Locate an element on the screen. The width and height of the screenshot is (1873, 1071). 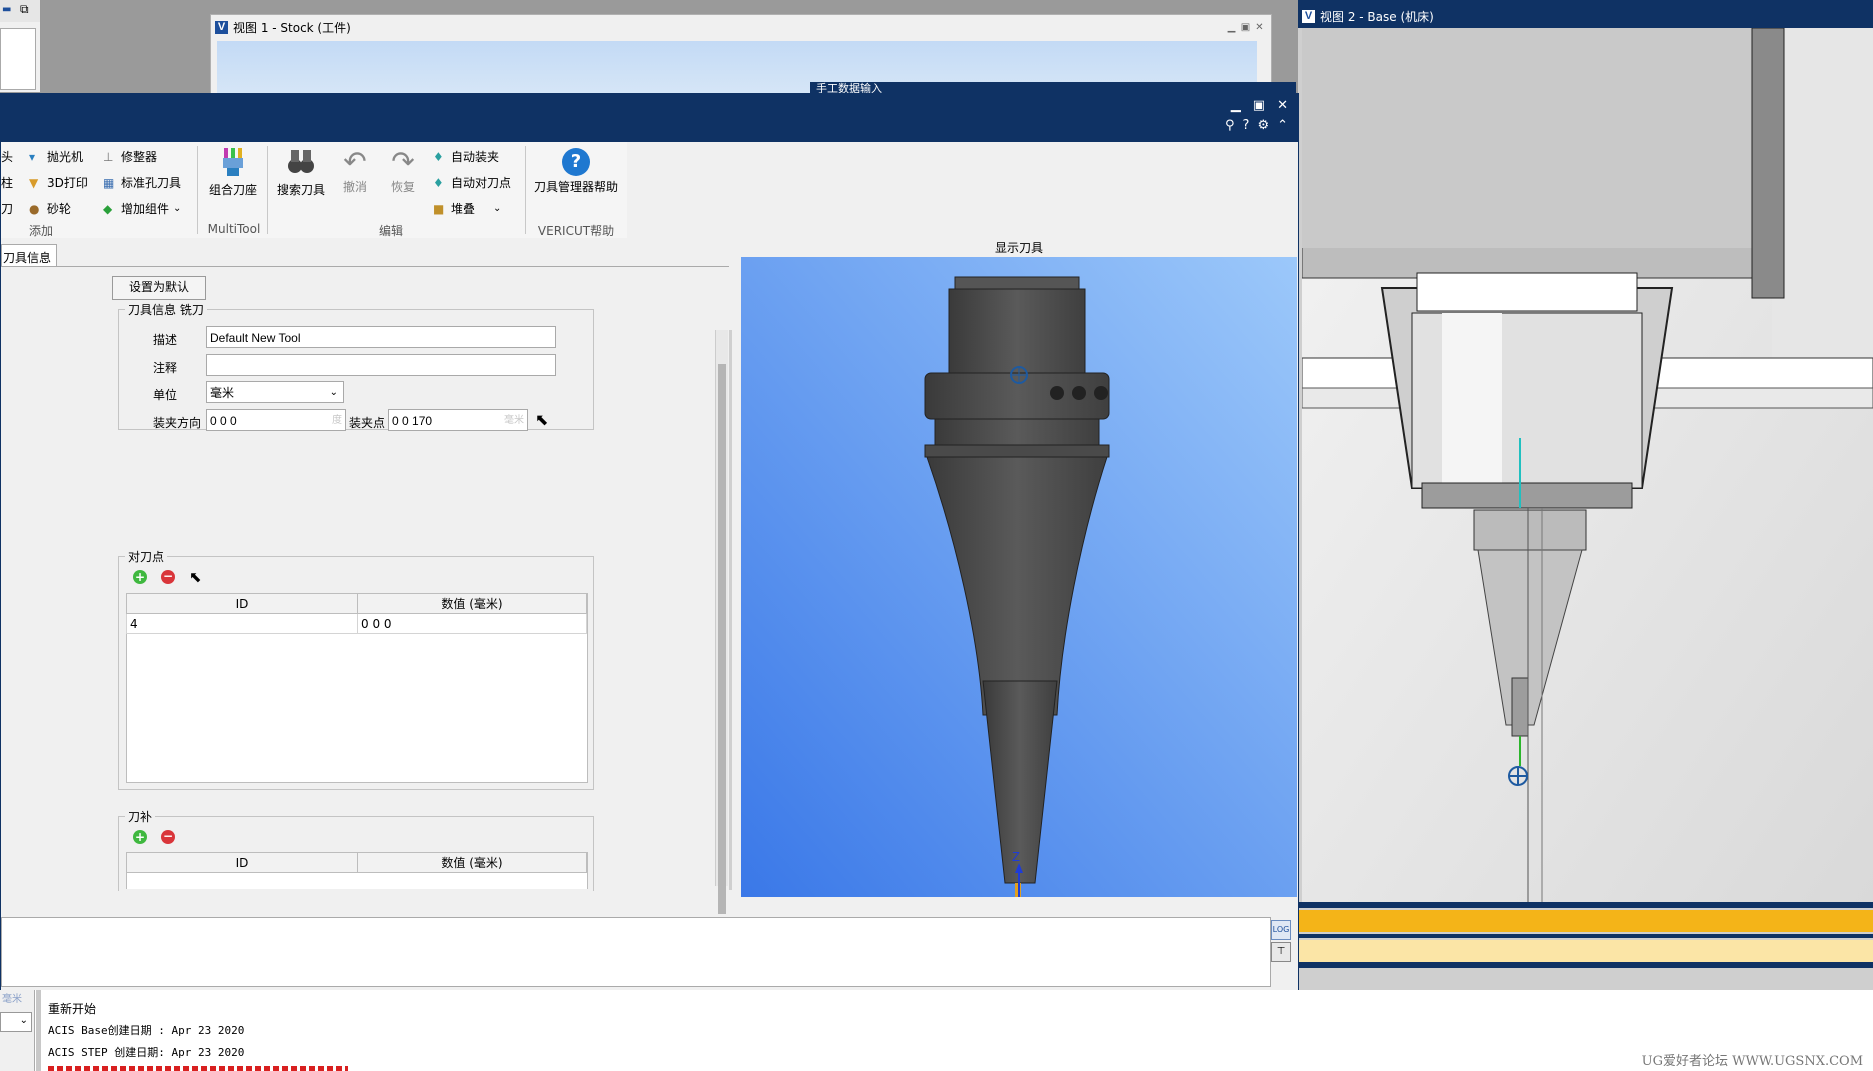
mount-direction-field: 0 0 0 度 is located at coordinates (276, 420).